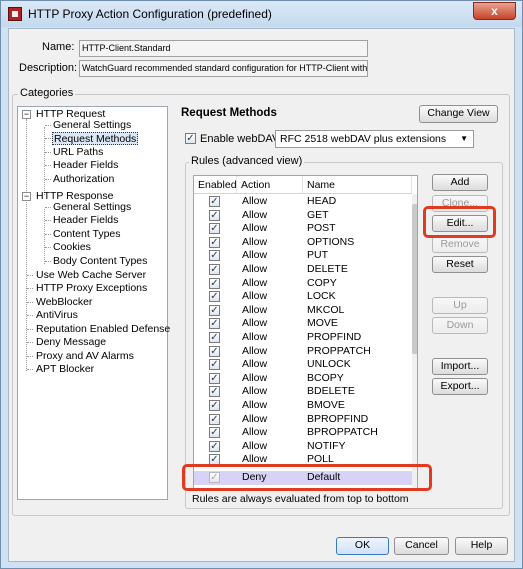  I want to click on rule-row: ✓ Allow POLL, so click(303, 460).